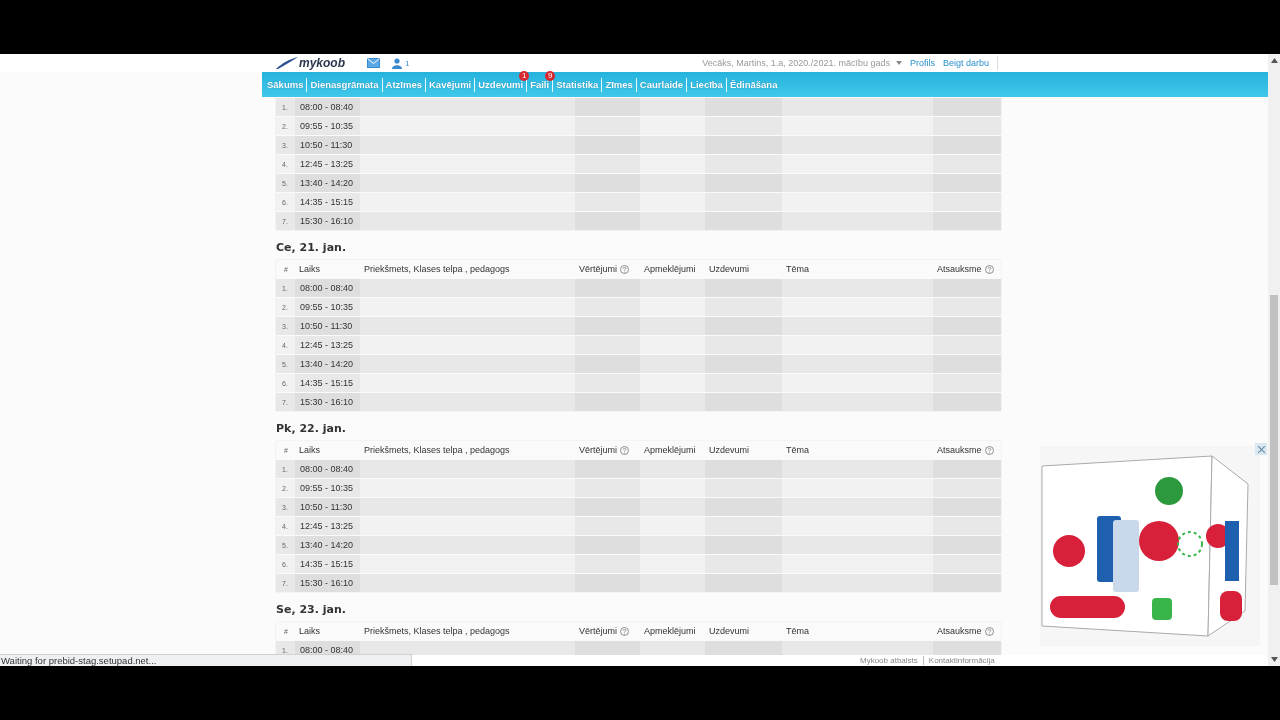 The image size is (1280, 720). Describe the element at coordinates (796, 63) in the screenshot. I see `user-selector: Vecāks, Martins, 1.a, 2020./2021. mācību gads` at that location.